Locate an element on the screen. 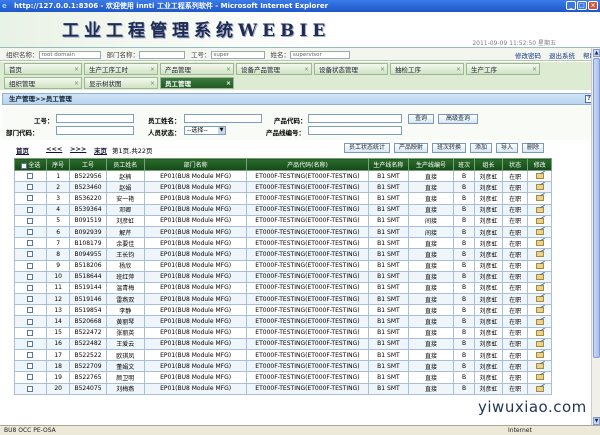  tab-equipment-status: 设备状态管理 × is located at coordinates (351, 69).